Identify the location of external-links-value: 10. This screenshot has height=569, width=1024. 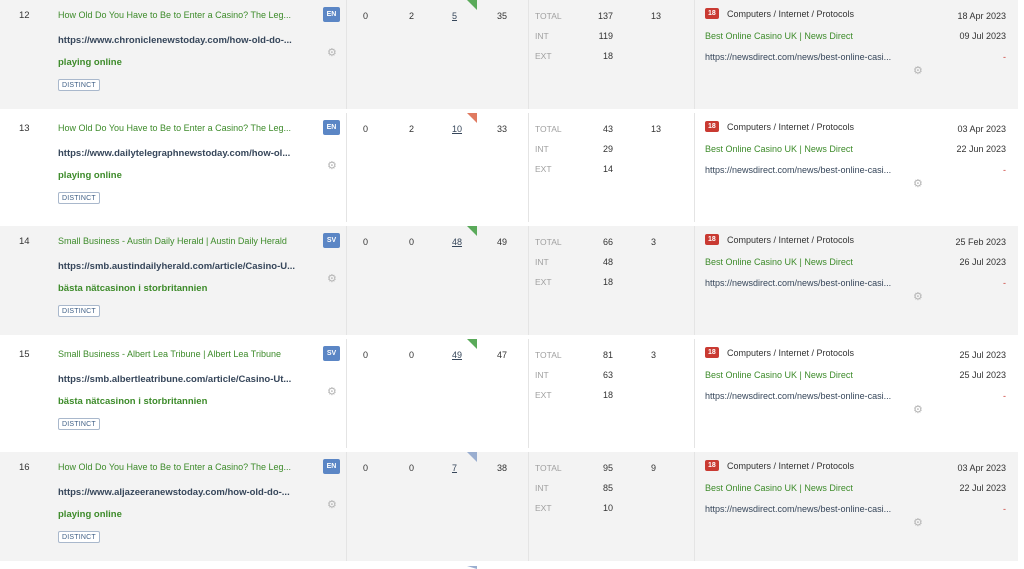
(607, 508).